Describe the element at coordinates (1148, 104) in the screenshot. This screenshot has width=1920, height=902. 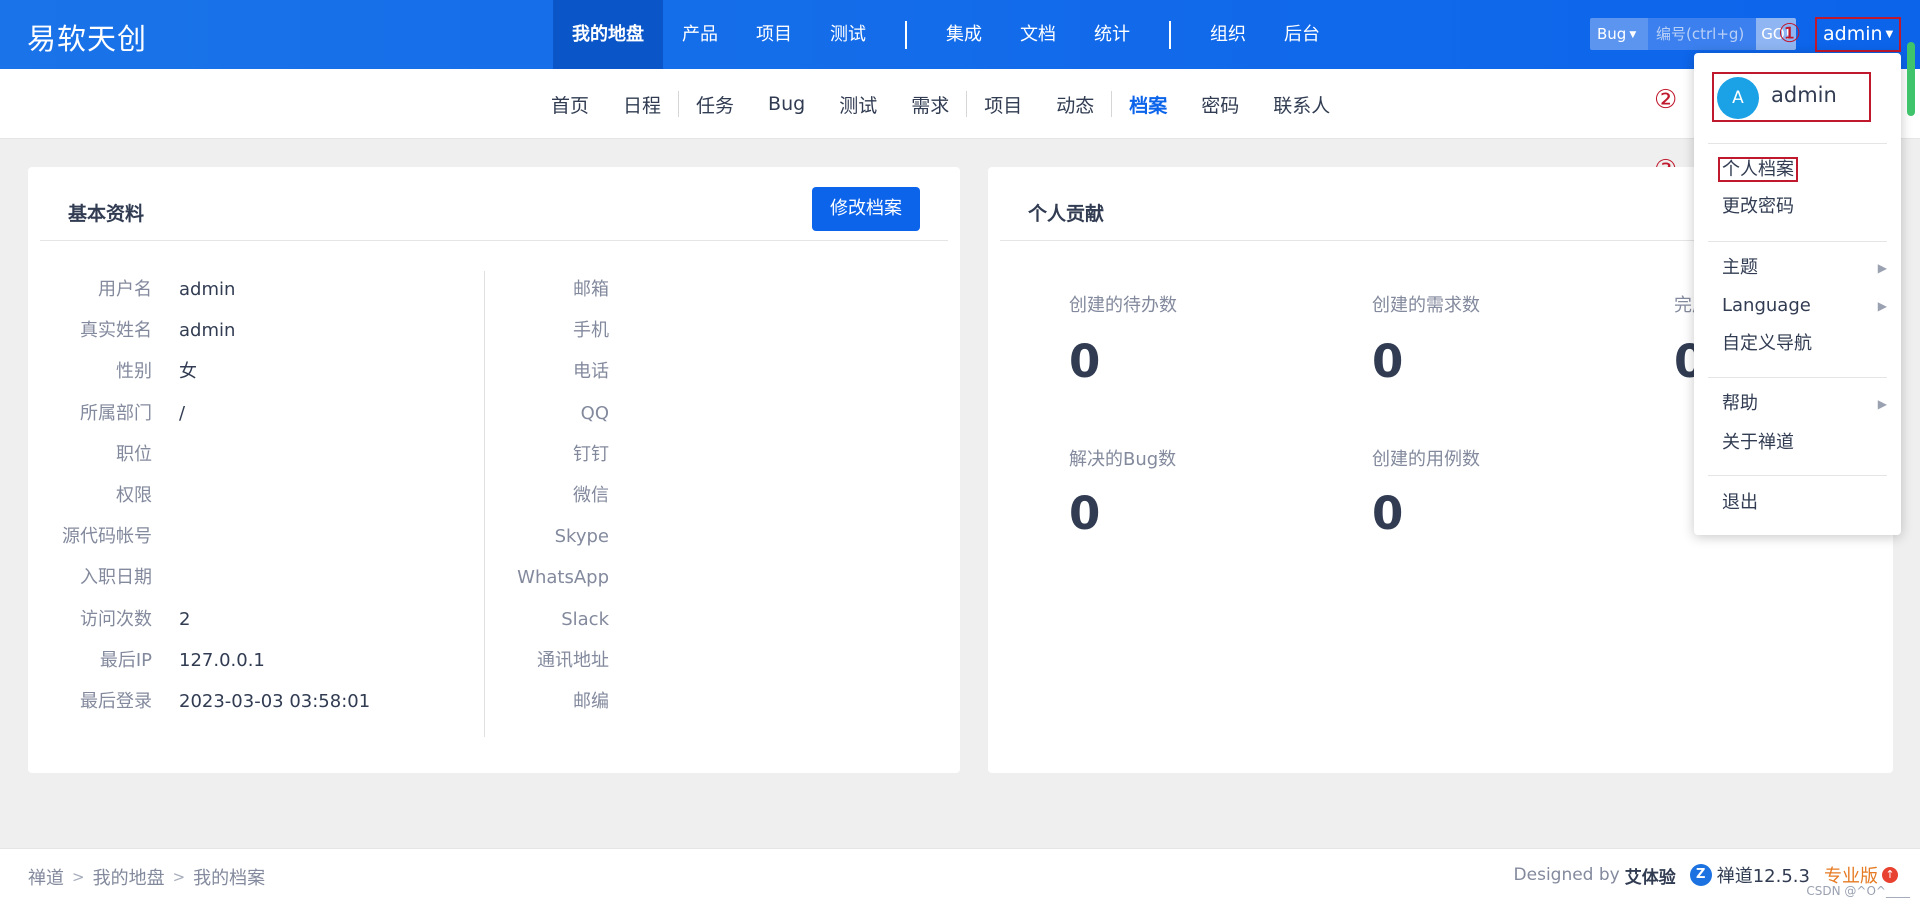
I see `subnav-profile: 档案` at that location.